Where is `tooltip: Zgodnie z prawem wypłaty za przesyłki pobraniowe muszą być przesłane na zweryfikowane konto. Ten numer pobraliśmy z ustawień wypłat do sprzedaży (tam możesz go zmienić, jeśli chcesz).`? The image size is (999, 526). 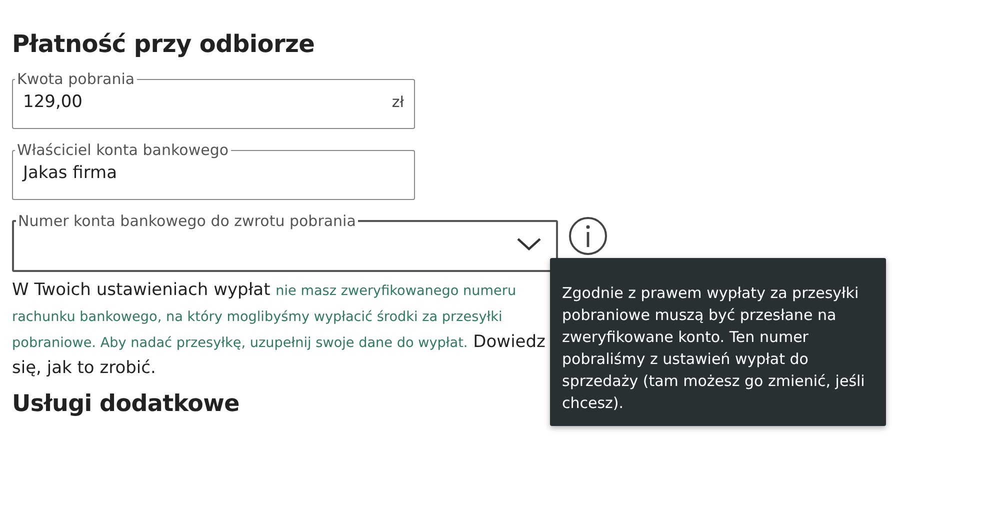
tooltip: Zgodnie z prawem wypłaty za przesyłki pobraniowe muszą być przesłane na zweryfikowane konto. Ten numer pobraliśmy z ustawień wypłat do sprzedaży (tam możesz go zmienić, jeśli chcesz). is located at coordinates (718, 342).